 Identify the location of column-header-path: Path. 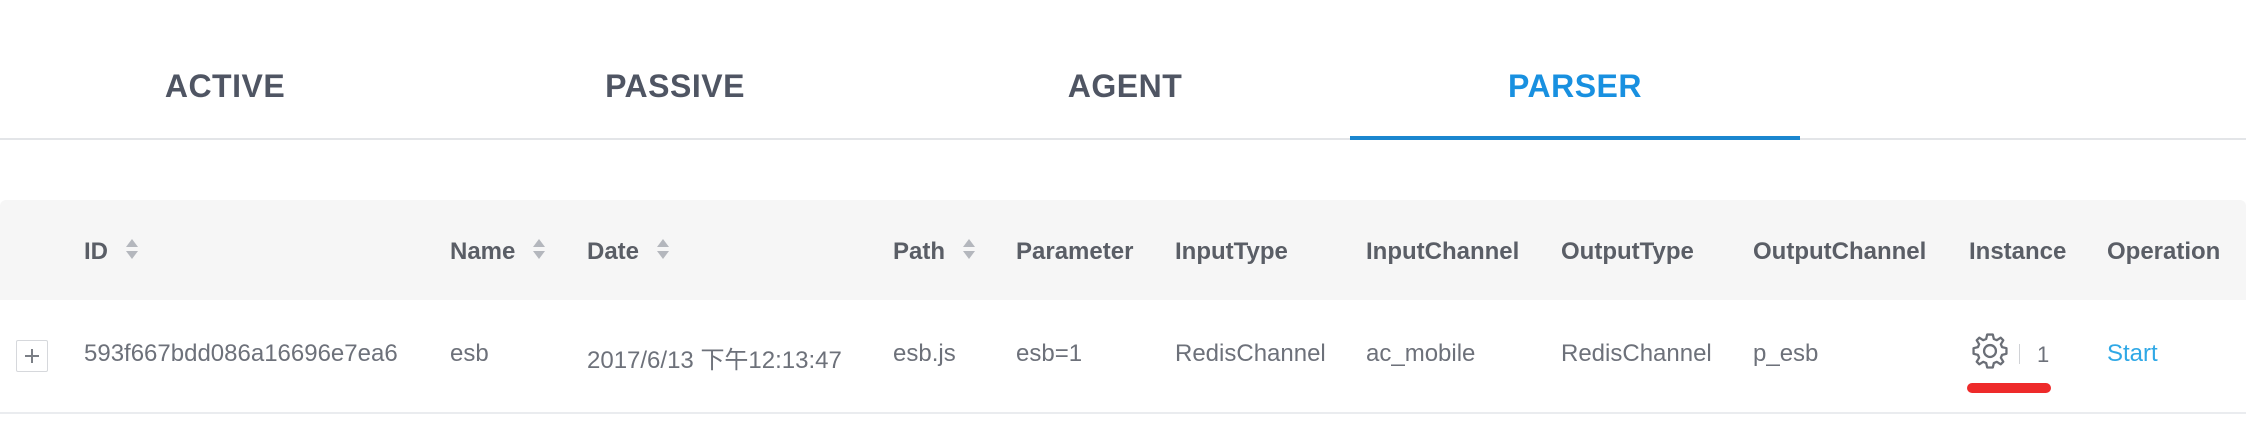
(934, 252).